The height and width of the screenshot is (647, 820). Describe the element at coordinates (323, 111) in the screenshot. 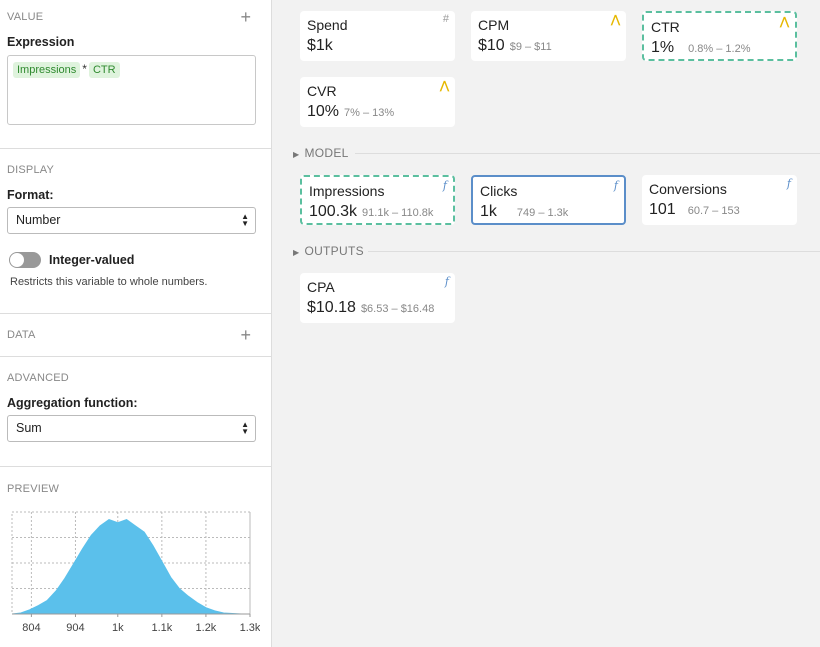

I see `card-value: 10%` at that location.